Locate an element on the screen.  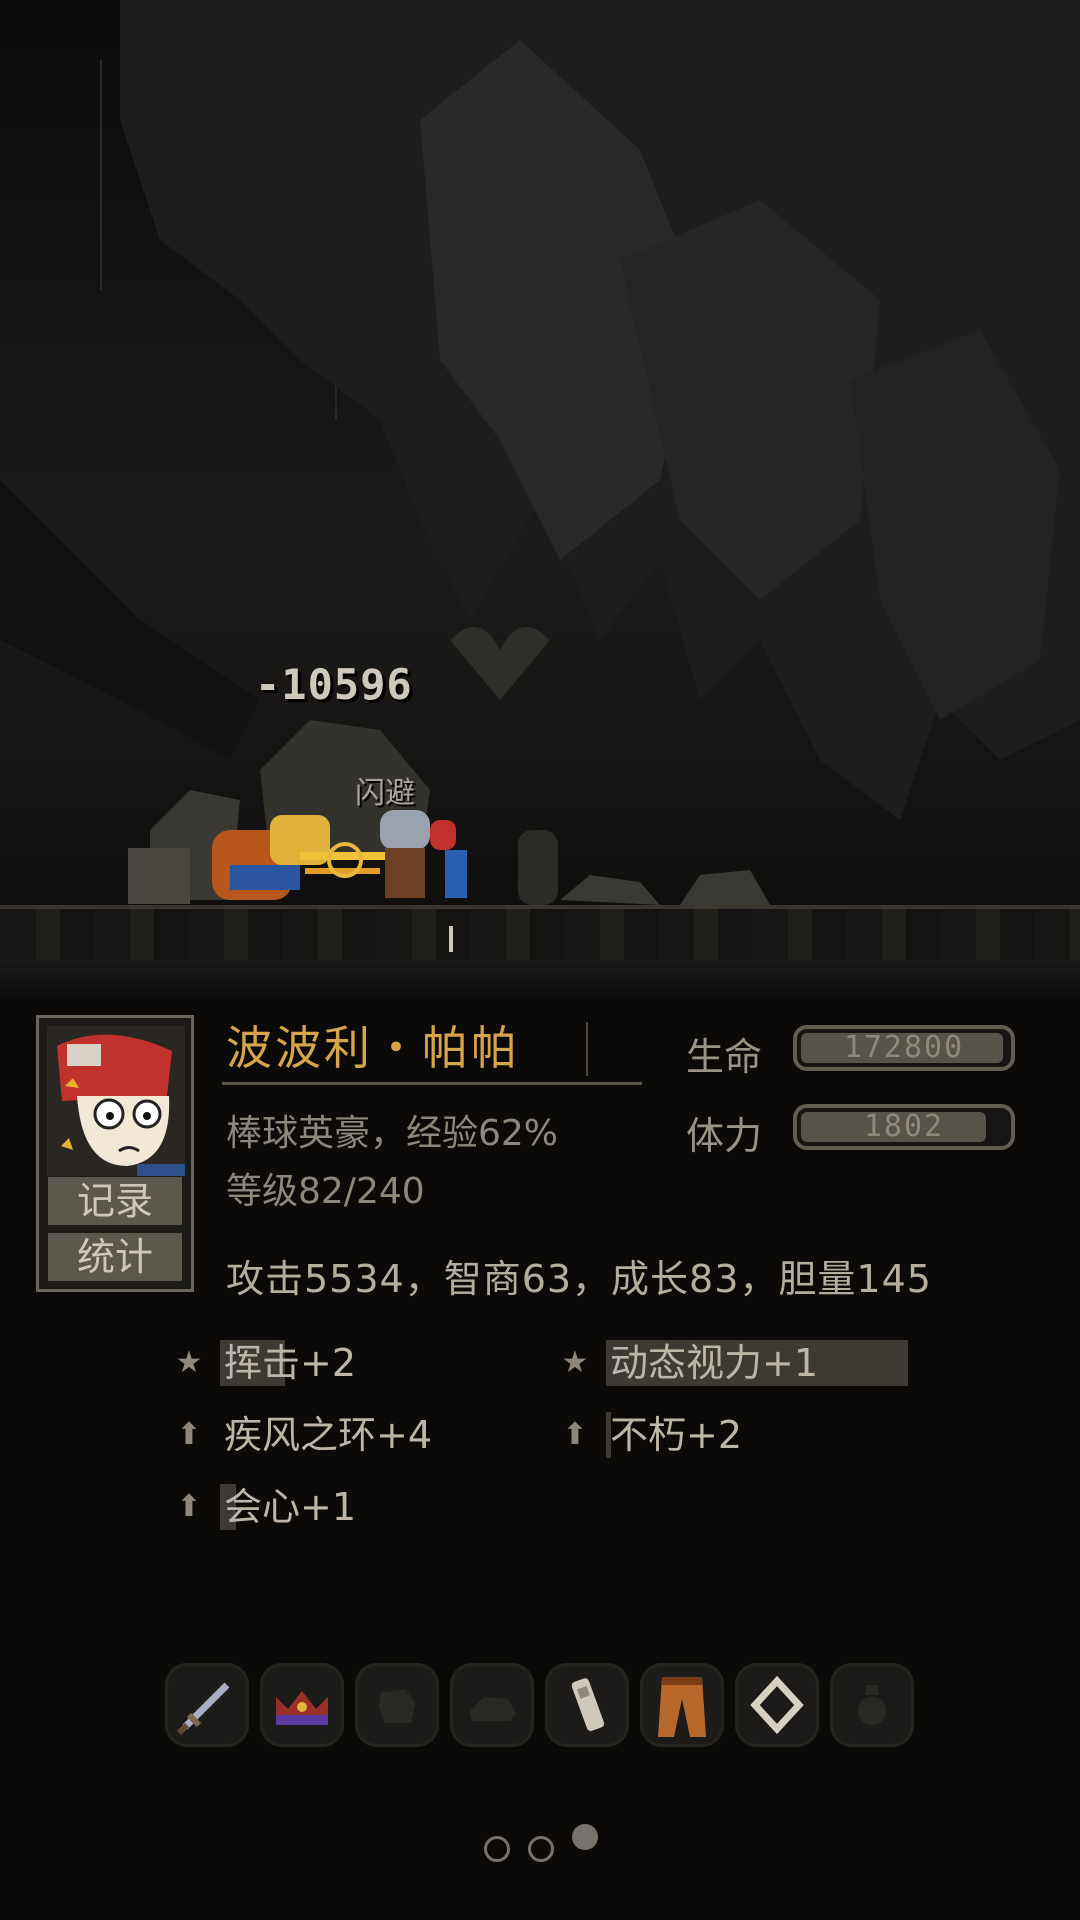
page-indicator is located at coordinates (540, 1850).